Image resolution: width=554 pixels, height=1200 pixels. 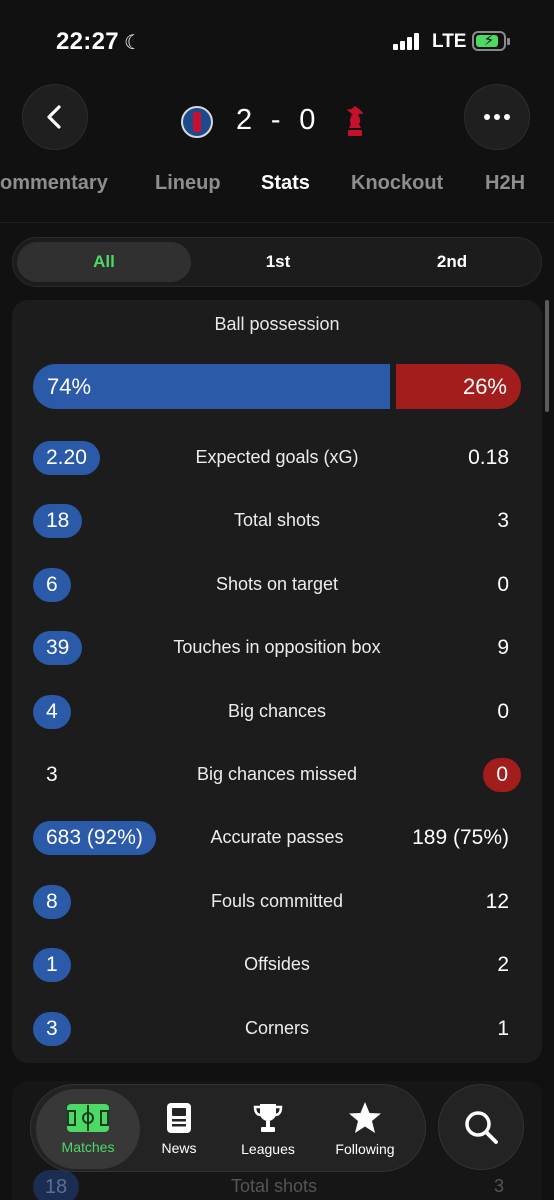 I want to click on stat-home-value: 18, so click(x=58, y=521).